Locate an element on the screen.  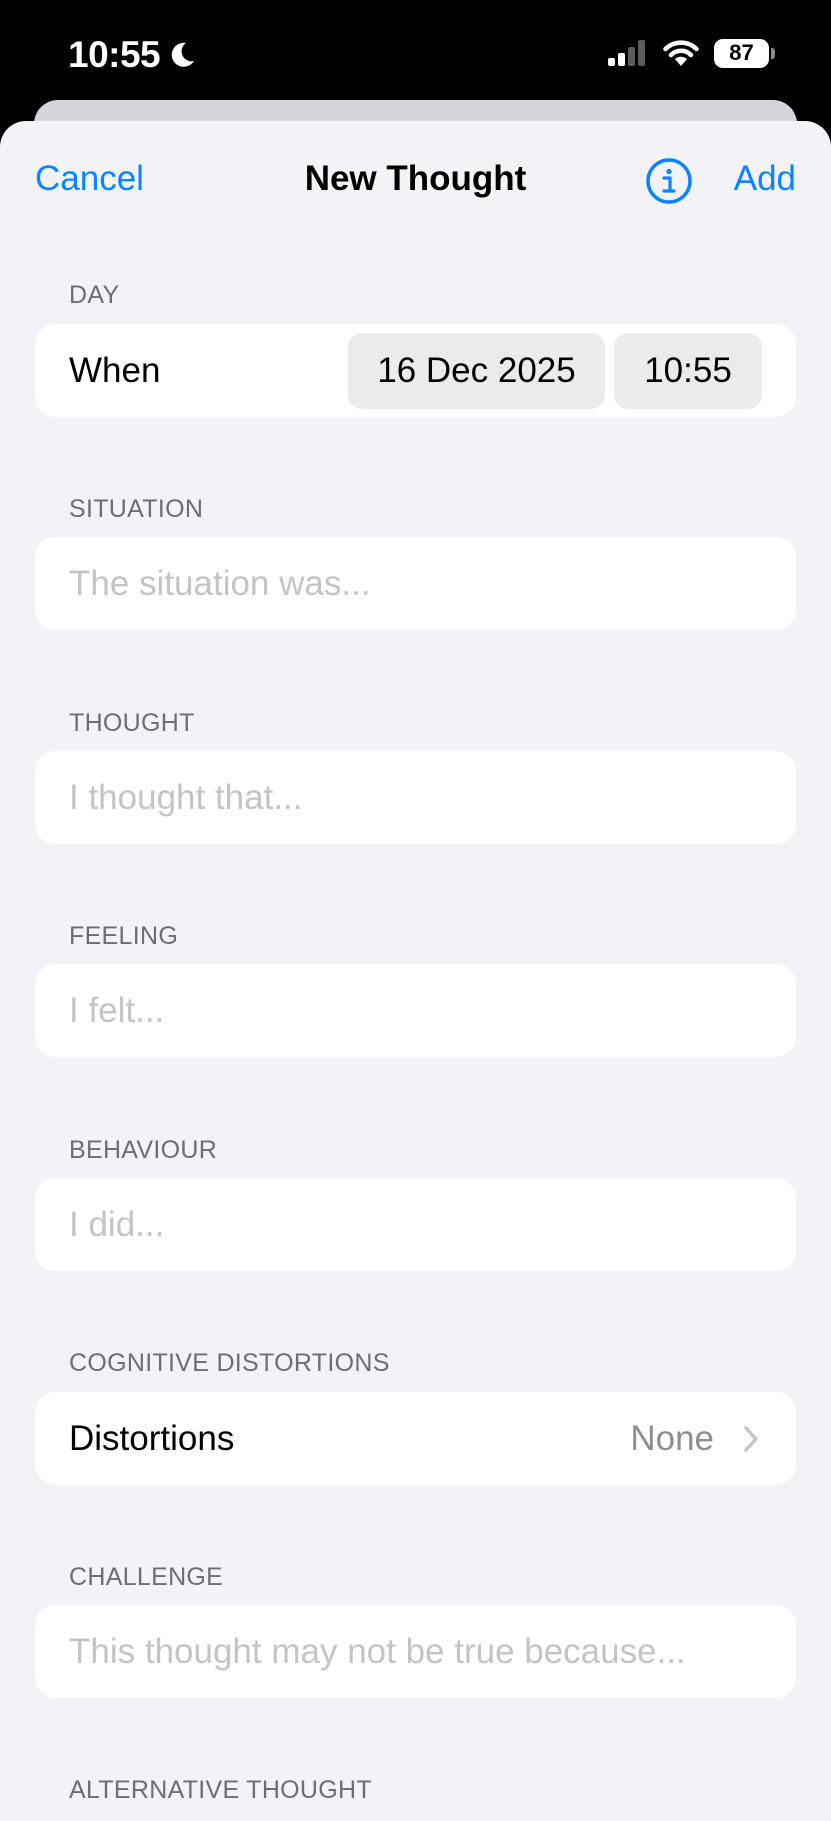
status-bar: 10:55 87 is located at coordinates (415, 55).